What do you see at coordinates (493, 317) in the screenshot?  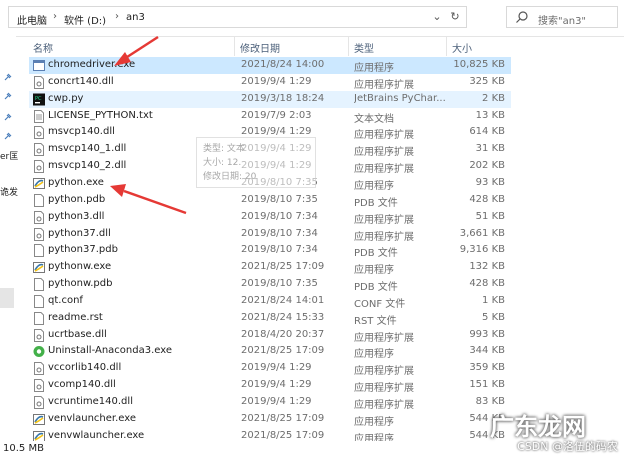 I see `file-size: 5 KB` at bounding box center [493, 317].